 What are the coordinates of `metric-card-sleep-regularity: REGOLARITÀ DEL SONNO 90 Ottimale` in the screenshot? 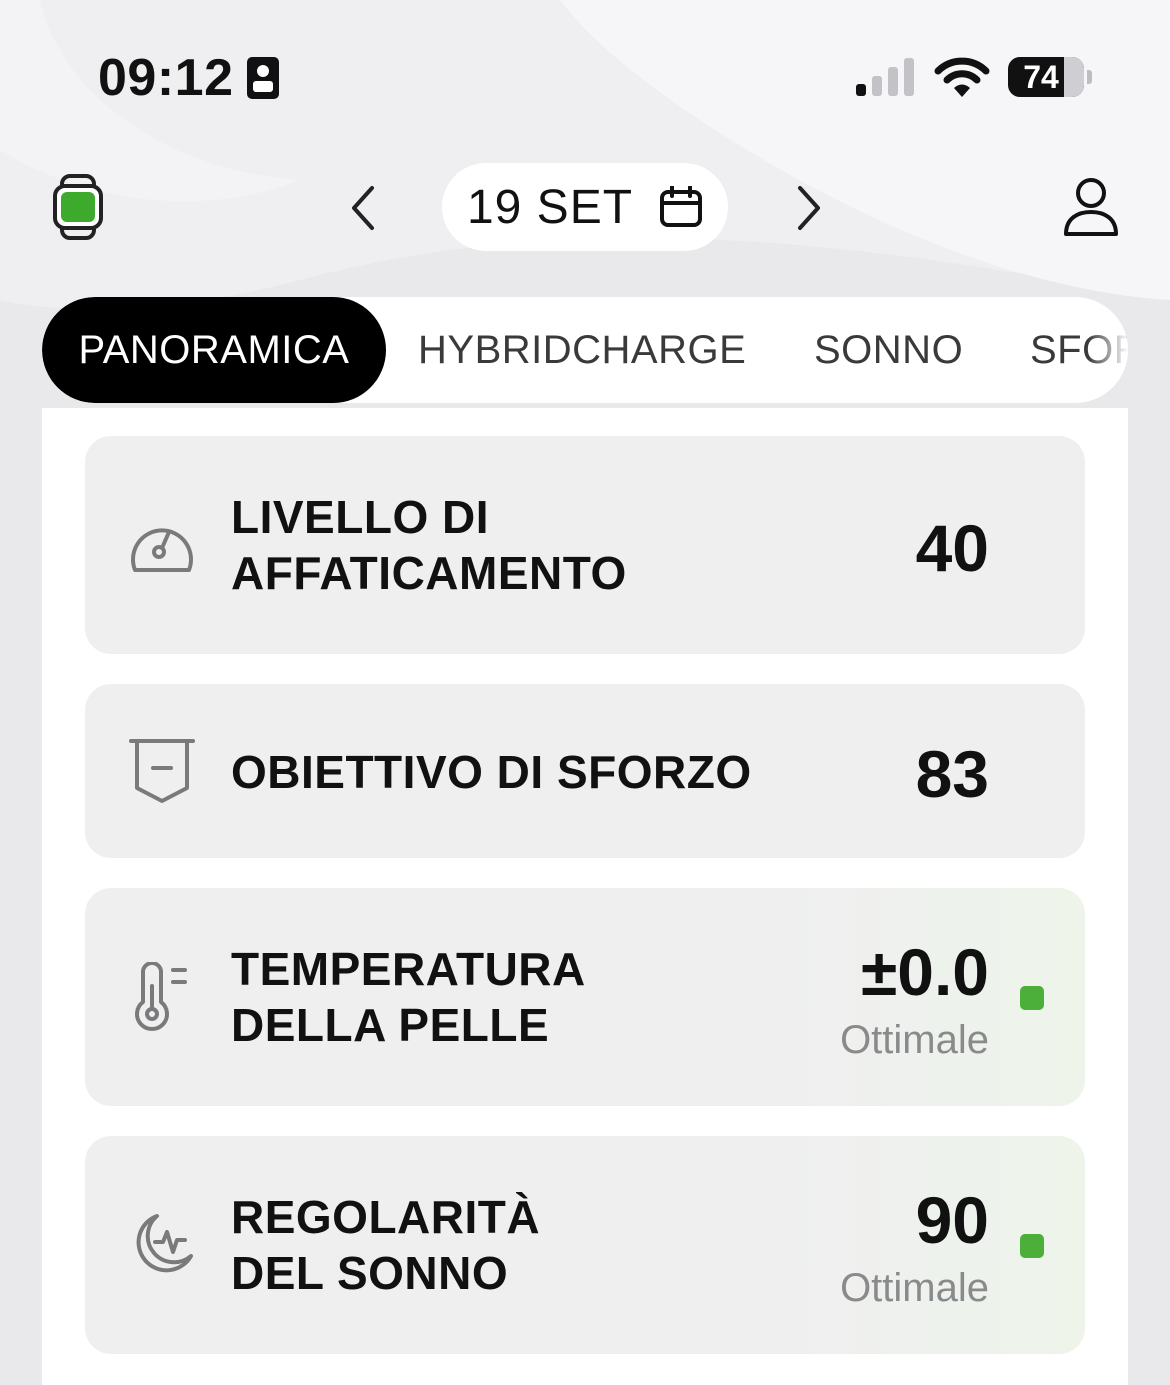 It's located at (585, 1245).